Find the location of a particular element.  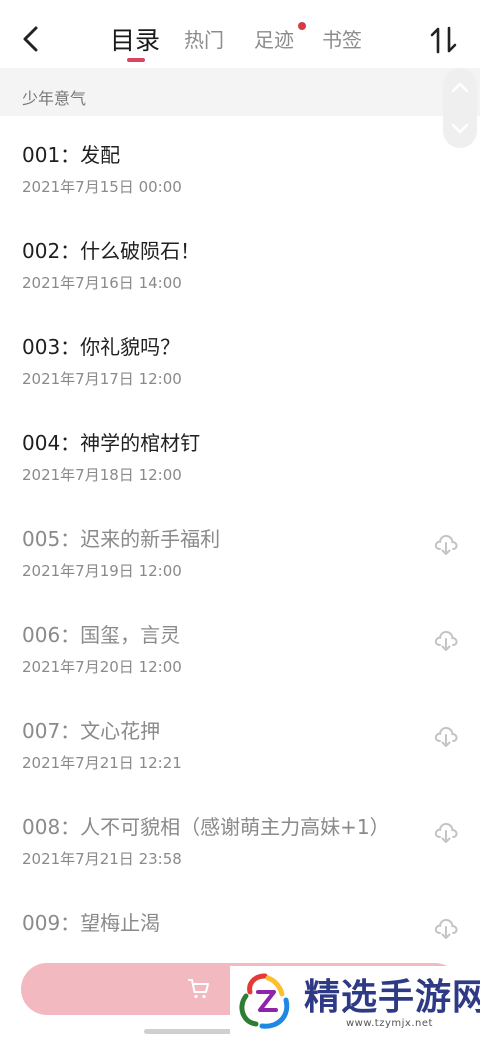

top-nav-bar: 目录 热门 足迹 书签 is located at coordinates (240, 34).